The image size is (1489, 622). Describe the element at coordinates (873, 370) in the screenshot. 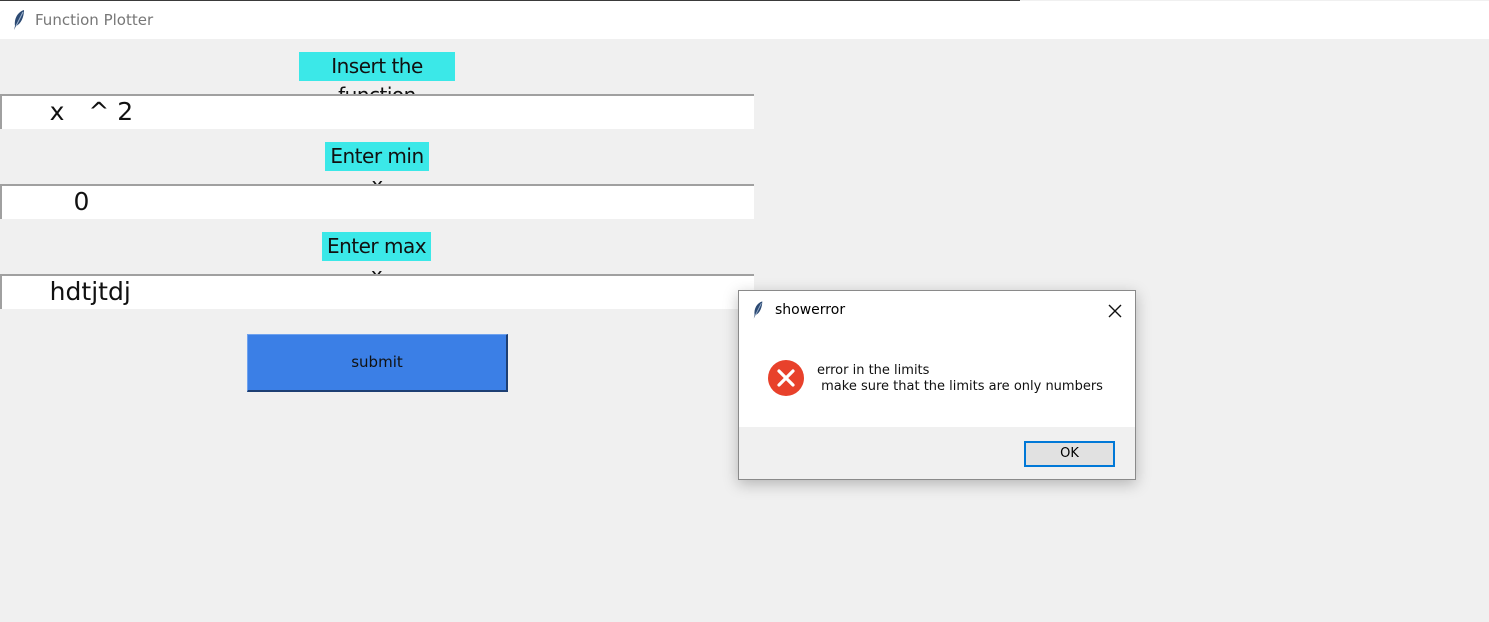

I see `error-message-line1: error in the limits` at that location.